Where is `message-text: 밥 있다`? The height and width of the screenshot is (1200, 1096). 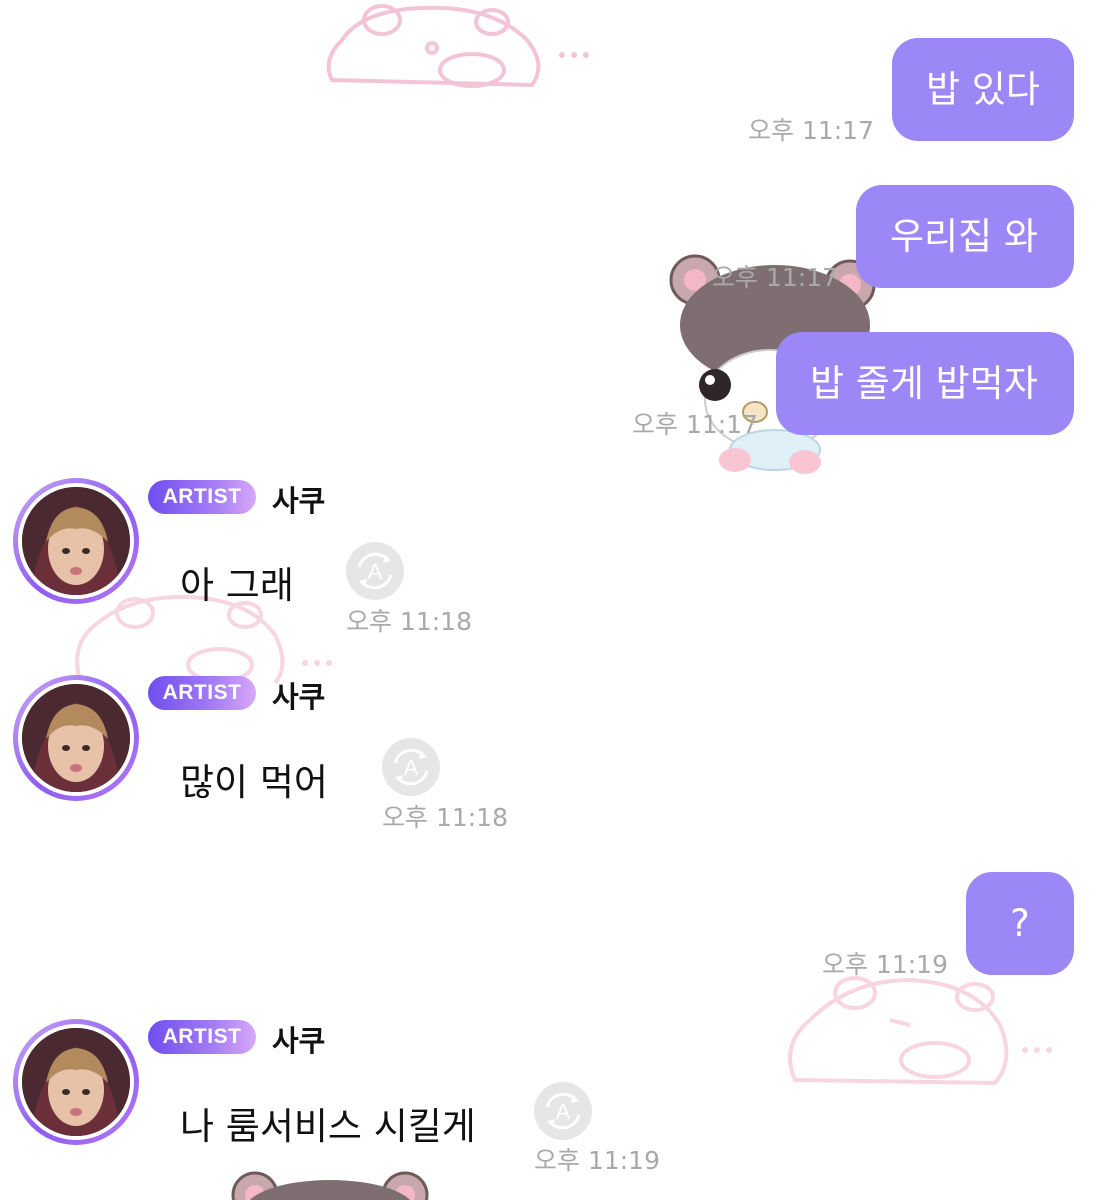 message-text: 밥 있다 is located at coordinates (983, 89).